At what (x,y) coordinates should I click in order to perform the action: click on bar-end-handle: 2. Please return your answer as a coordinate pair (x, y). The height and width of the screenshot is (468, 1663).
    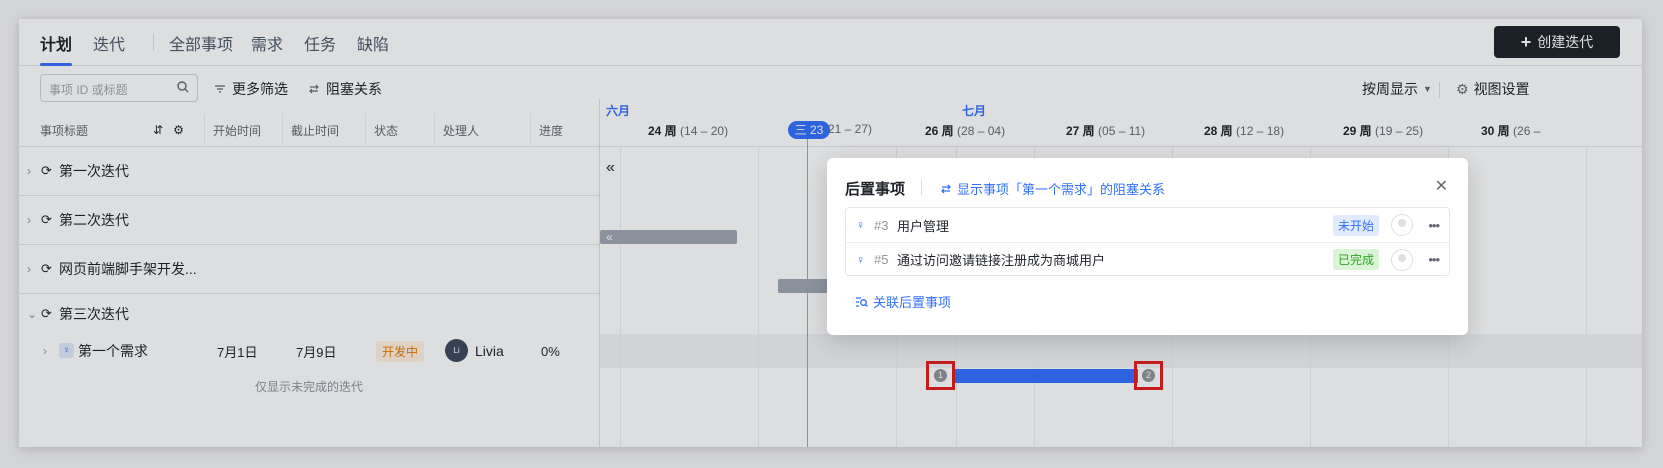
    Looking at the image, I should click on (1148, 375).